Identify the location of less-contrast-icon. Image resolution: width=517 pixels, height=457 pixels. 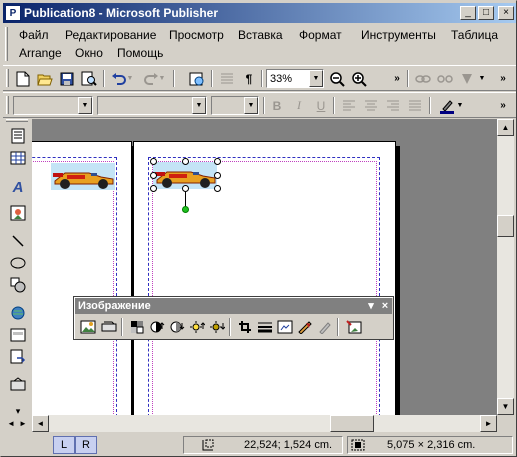
(176, 327).